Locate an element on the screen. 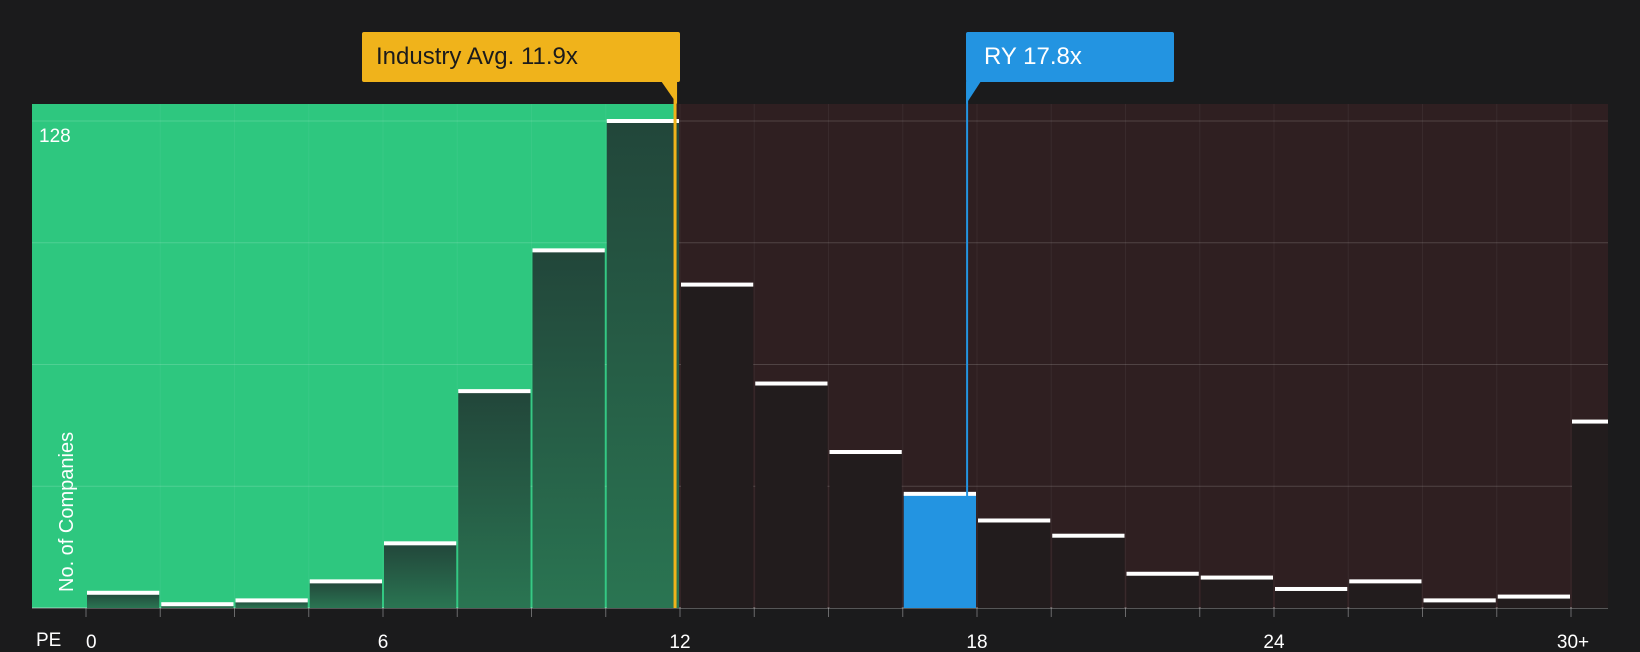 The image size is (1640, 652). x-tick-label-1: 6 is located at coordinates (383, 641).